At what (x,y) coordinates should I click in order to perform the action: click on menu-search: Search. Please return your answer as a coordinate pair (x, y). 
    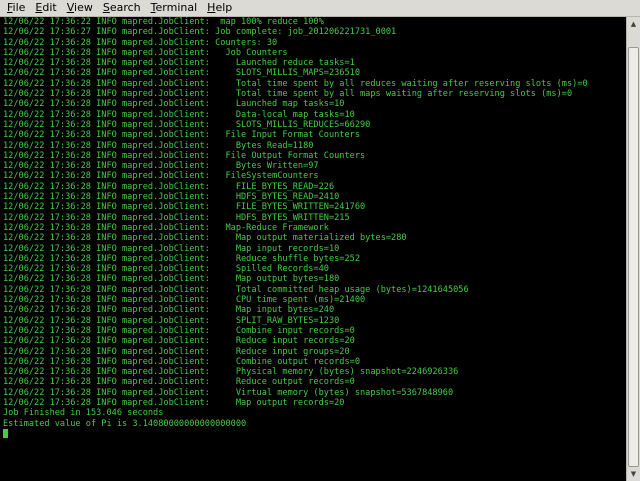
    Looking at the image, I should click on (122, 8).